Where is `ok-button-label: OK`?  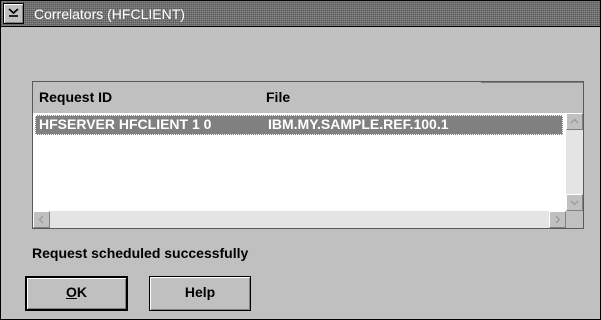 ok-button-label: OK is located at coordinates (76, 292).